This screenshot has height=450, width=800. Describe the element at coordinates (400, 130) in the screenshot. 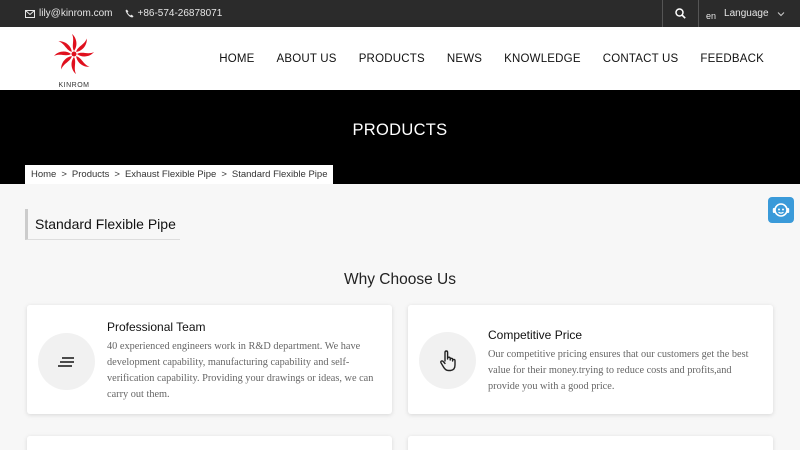

I see `banner-title: PRODUCTS` at that location.